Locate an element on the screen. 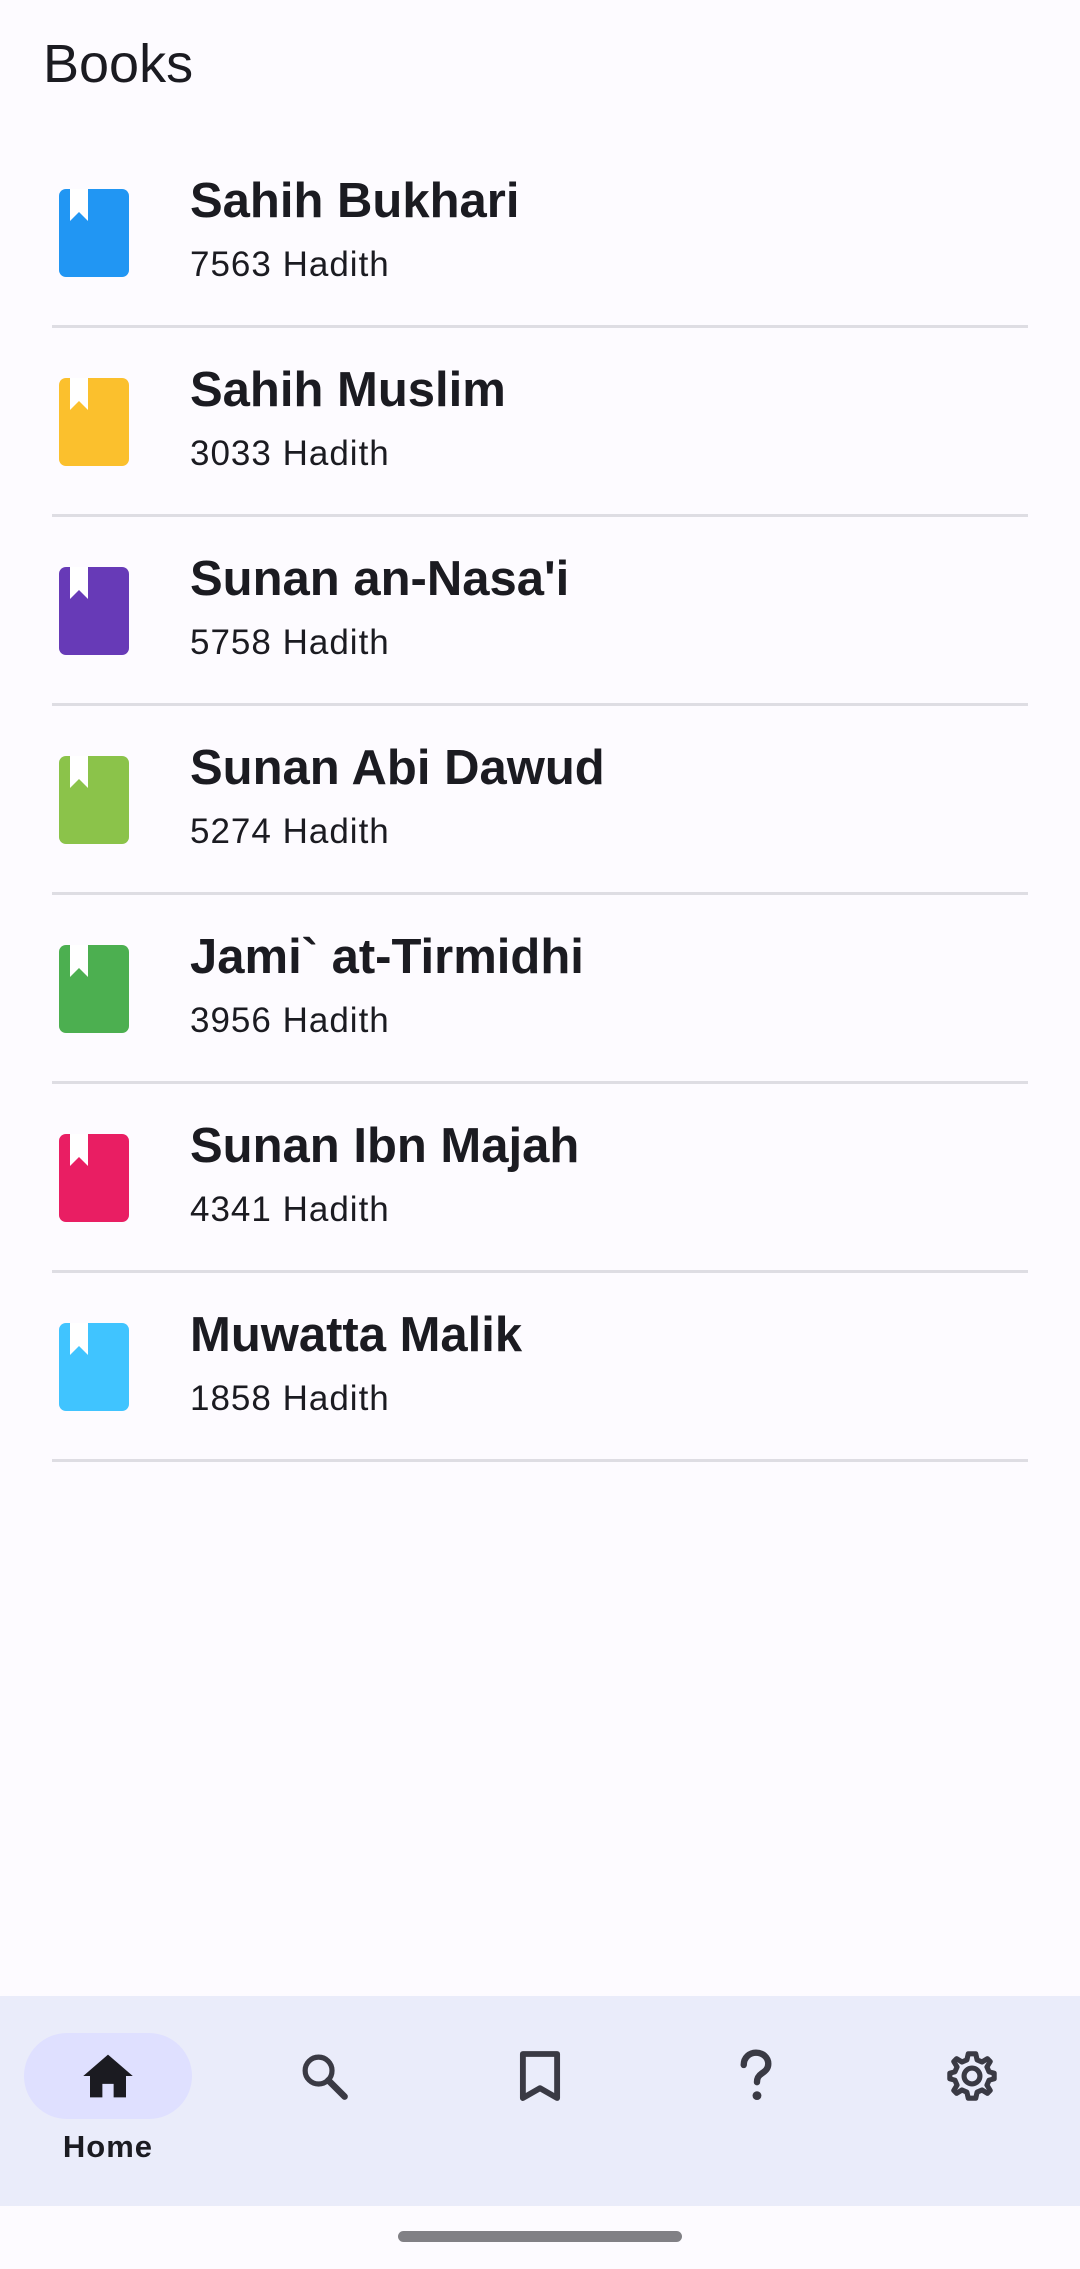 This screenshot has height=2269, width=1080. help-icon is located at coordinates (756, 2075).